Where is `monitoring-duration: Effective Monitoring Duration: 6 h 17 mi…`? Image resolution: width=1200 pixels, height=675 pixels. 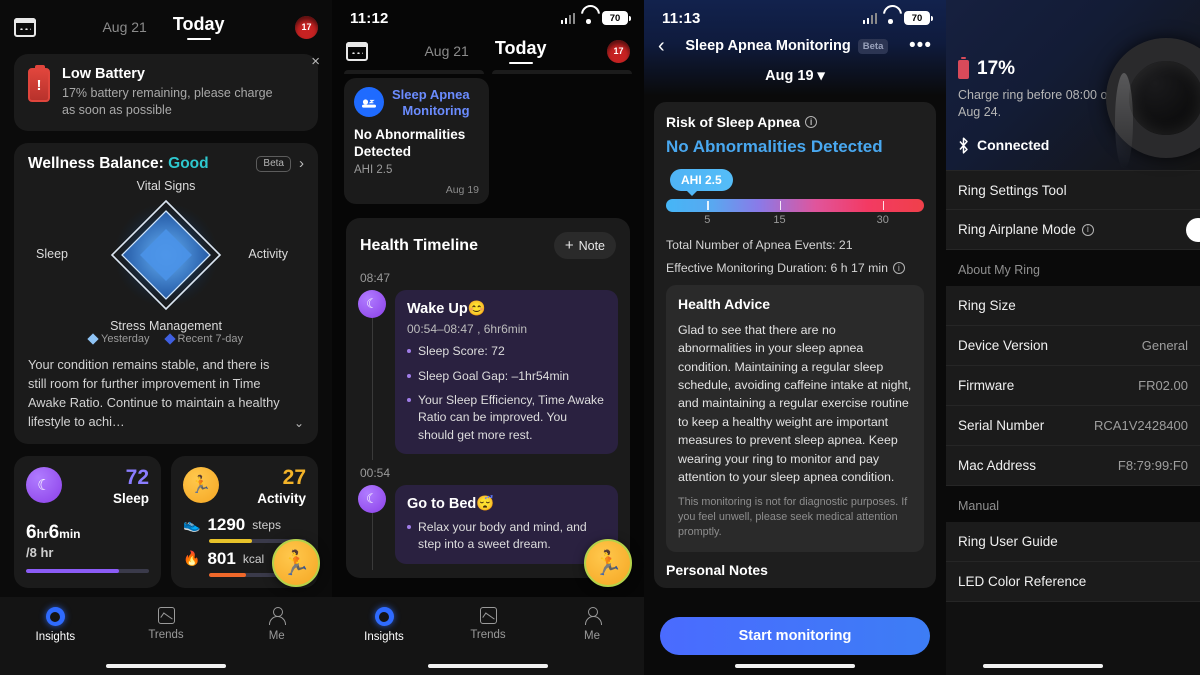 monitoring-duration: Effective Monitoring Duration: 6 h 17 mi… is located at coordinates (777, 268).